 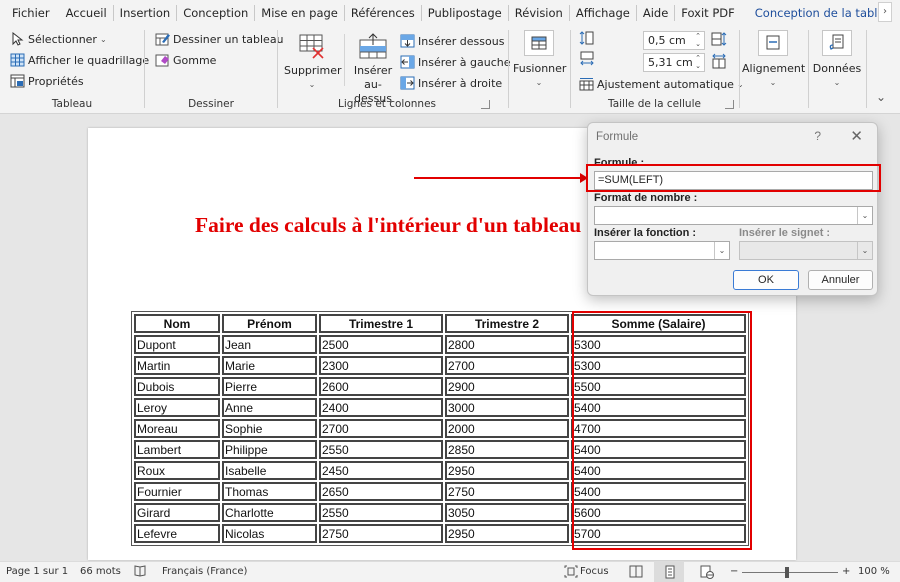 I want to click on cell-trimestre-1: 2550, so click(x=381, y=512).